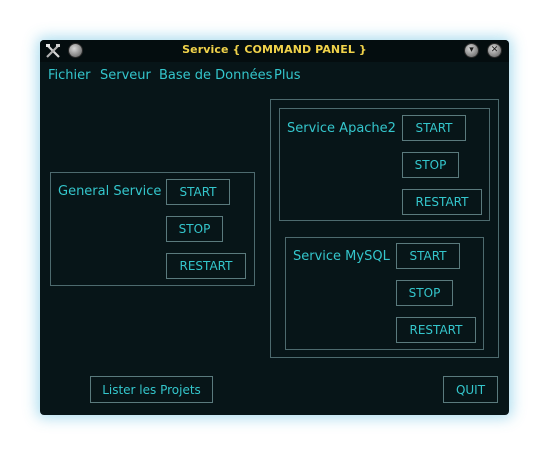 The height and width of the screenshot is (456, 549). Describe the element at coordinates (424, 293) in the screenshot. I see `mysql-stop-button: STOP` at that location.